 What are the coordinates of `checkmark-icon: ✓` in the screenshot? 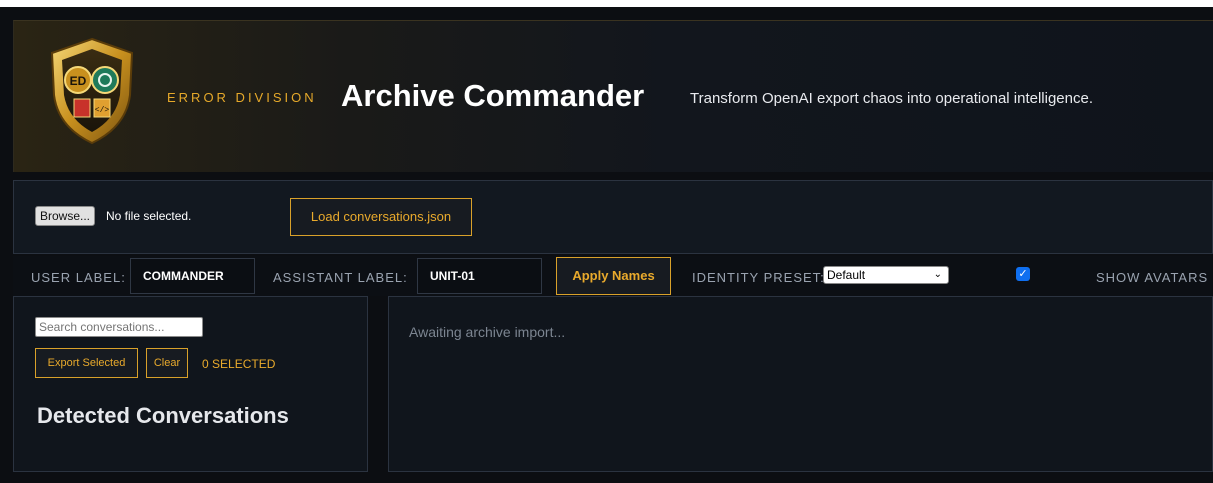 It's located at (1023, 274).